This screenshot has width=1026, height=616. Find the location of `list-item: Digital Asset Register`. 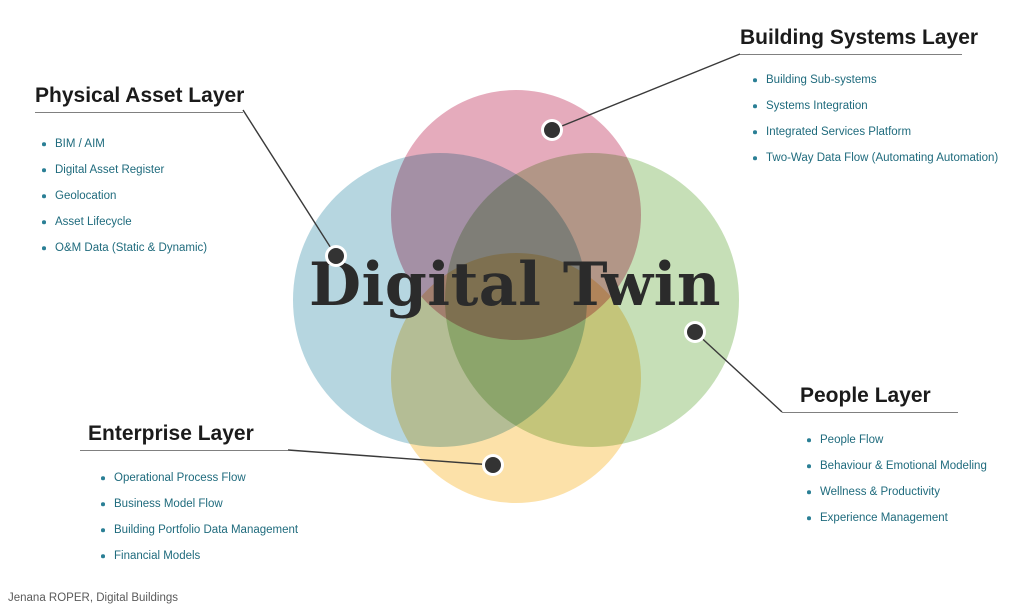

list-item: Digital Asset Register is located at coordinates (139, 170).